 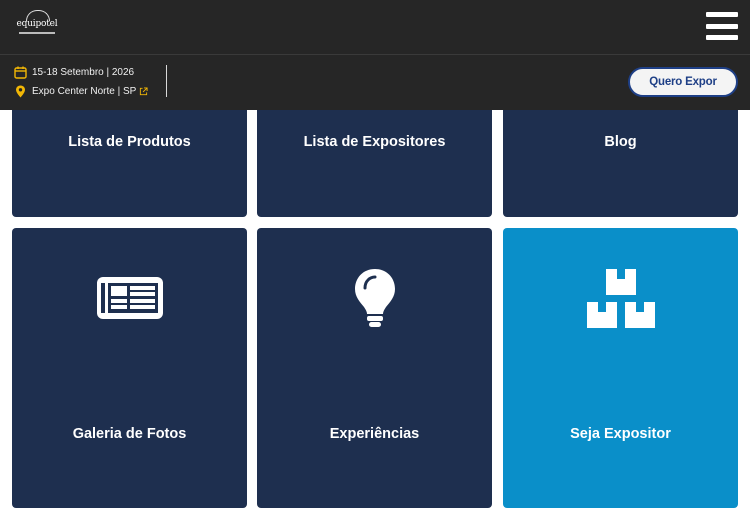 What do you see at coordinates (38, 15) in the screenshot?
I see `logo-arc` at bounding box center [38, 15].